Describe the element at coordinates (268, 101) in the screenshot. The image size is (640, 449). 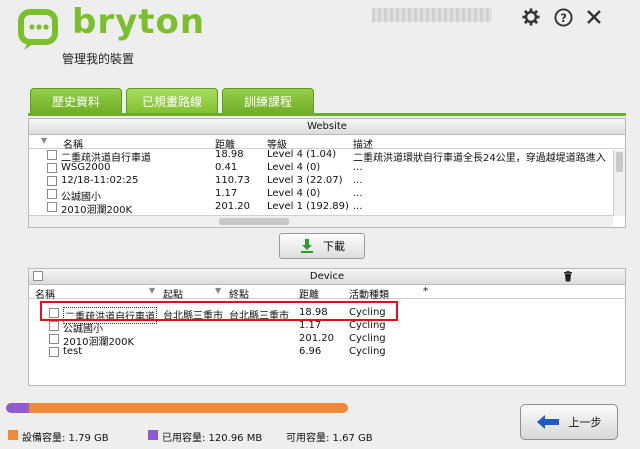
I see `tab-training: 訓練課程` at that location.